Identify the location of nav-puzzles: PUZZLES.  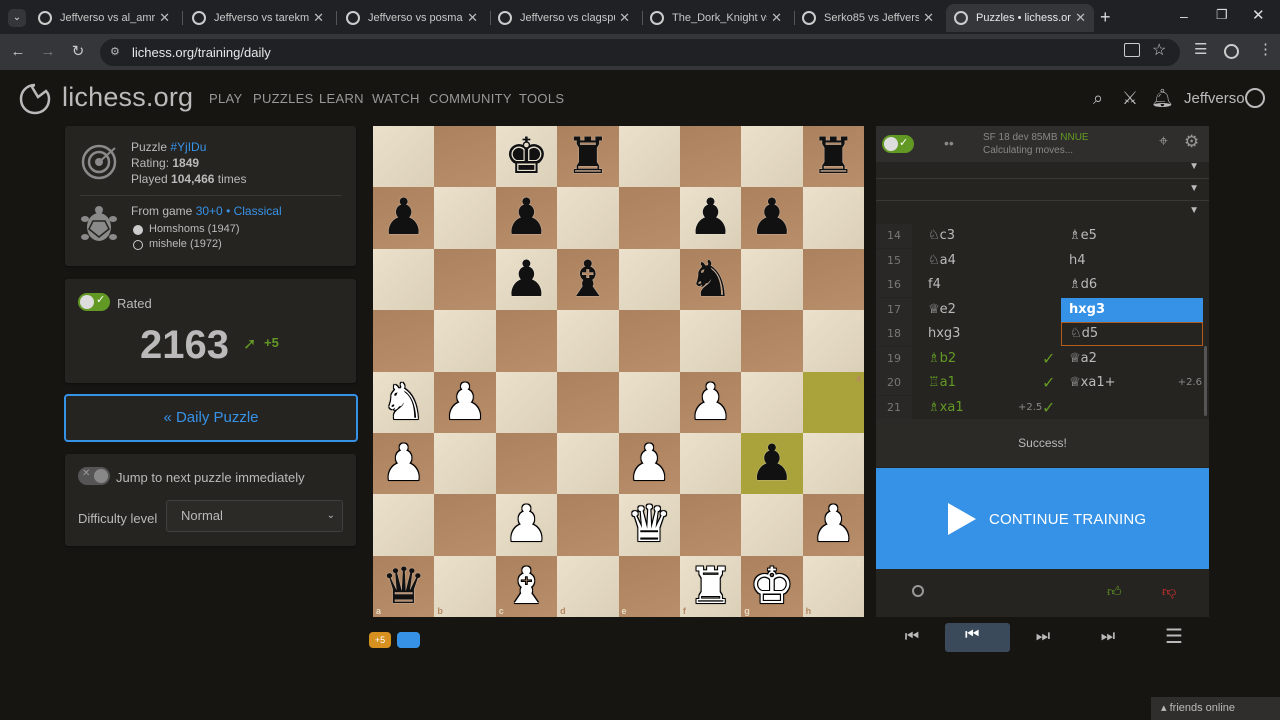
(283, 98).